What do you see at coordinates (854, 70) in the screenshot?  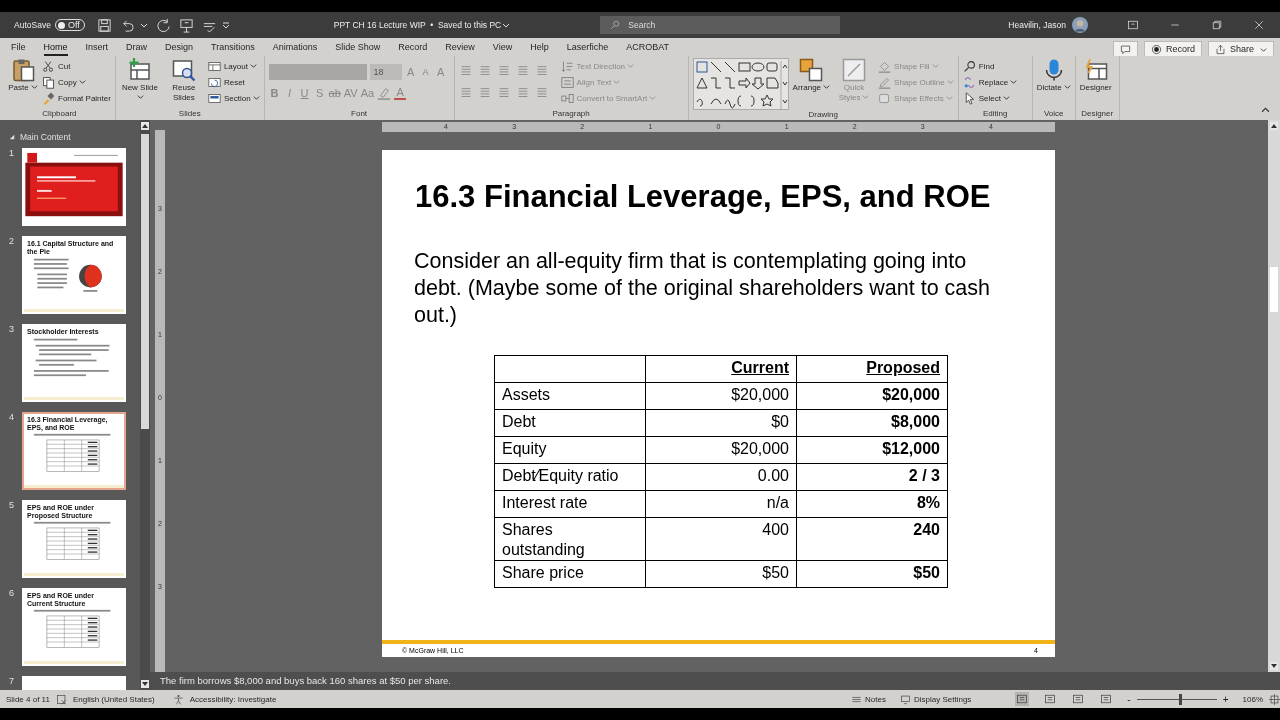 I see `quick-styles-icon` at bounding box center [854, 70].